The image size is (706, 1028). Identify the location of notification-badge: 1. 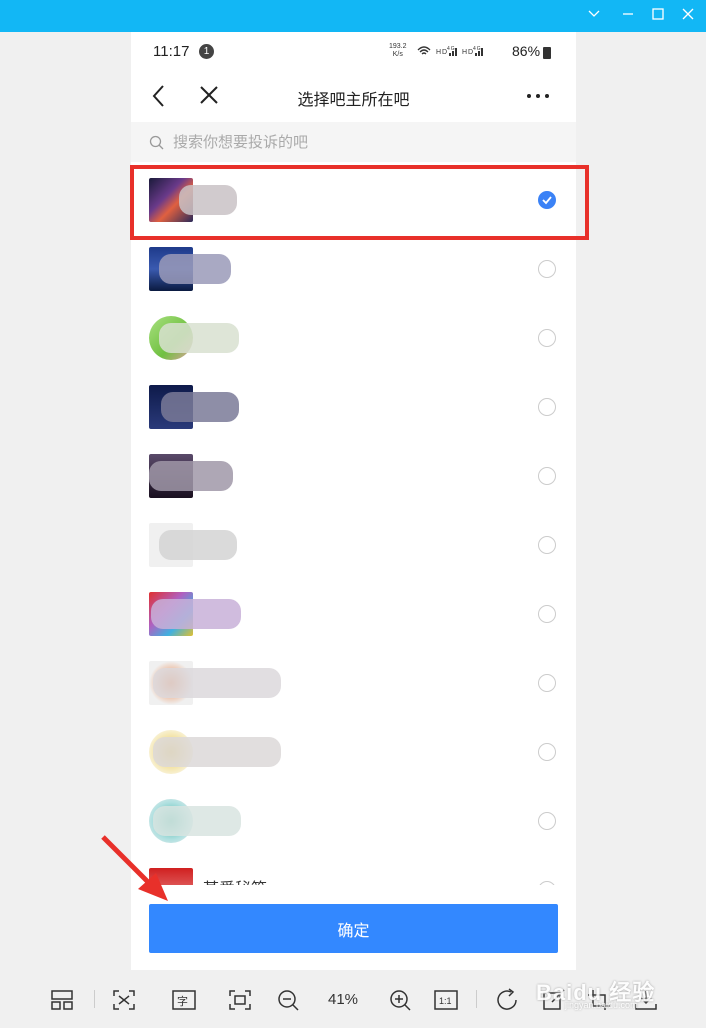
(206, 51).